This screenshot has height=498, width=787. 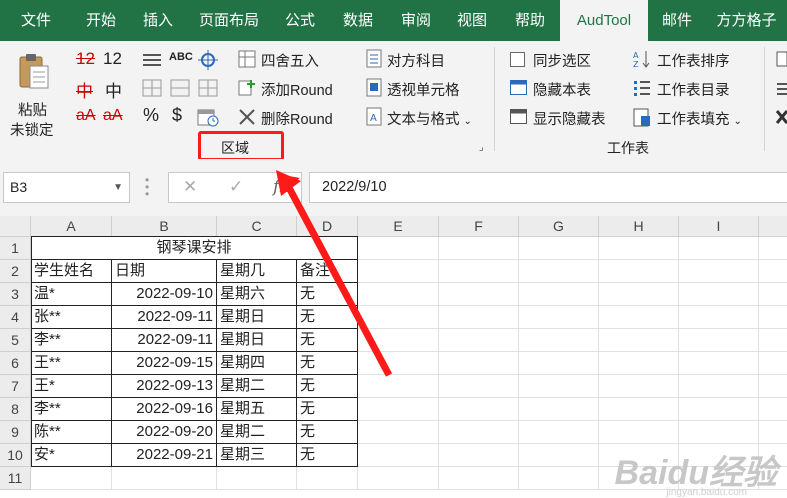 What do you see at coordinates (246, 88) in the screenshot?
I see `add-round-icon` at bounding box center [246, 88].